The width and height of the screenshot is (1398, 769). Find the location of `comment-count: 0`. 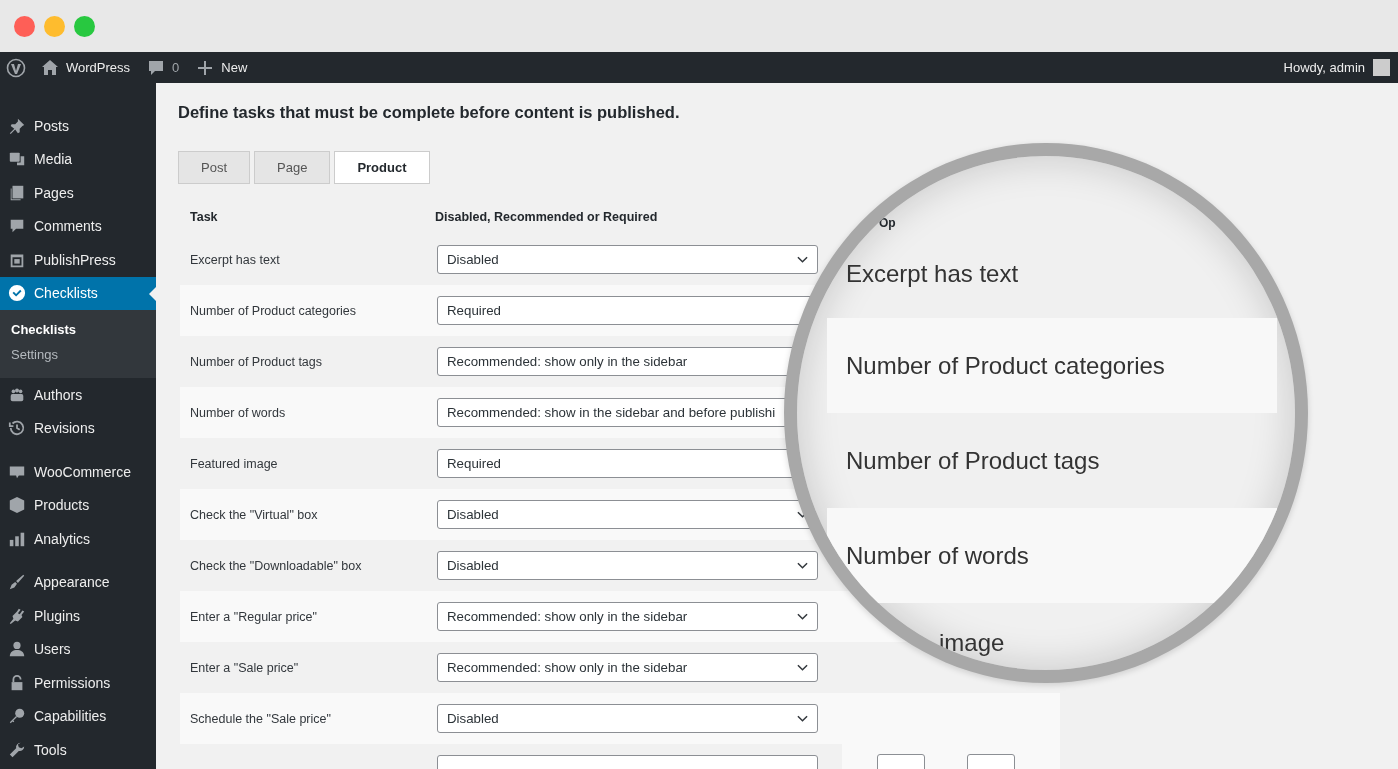

comment-count: 0 is located at coordinates (176, 67).